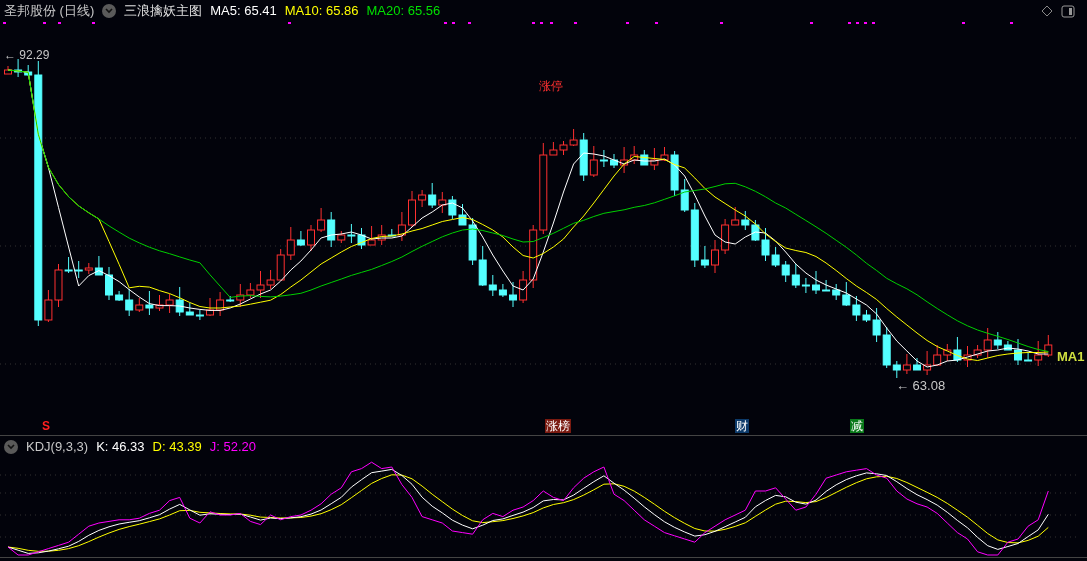 This screenshot has height=561, width=1087. Describe the element at coordinates (1068, 11) in the screenshot. I see `panel-toggle-icon` at that location.